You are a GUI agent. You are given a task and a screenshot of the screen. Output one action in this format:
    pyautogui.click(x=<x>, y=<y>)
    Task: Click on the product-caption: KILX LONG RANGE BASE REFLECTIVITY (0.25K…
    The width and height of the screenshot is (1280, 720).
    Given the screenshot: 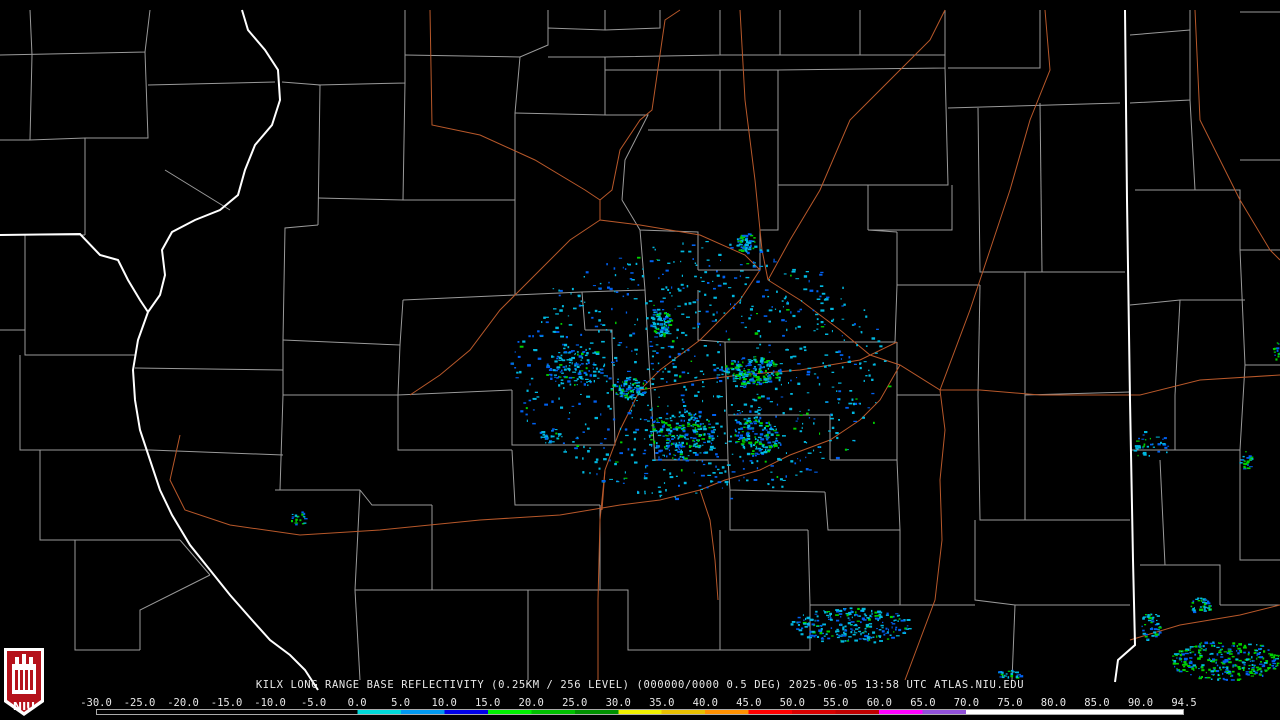 What is the action you would take?
    pyautogui.click(x=640, y=685)
    